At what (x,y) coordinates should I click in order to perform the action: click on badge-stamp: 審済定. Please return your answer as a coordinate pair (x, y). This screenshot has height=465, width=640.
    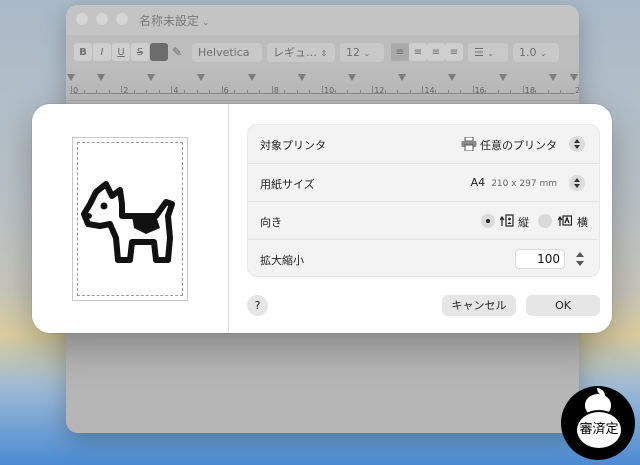
    Looking at the image, I should click on (599, 430).